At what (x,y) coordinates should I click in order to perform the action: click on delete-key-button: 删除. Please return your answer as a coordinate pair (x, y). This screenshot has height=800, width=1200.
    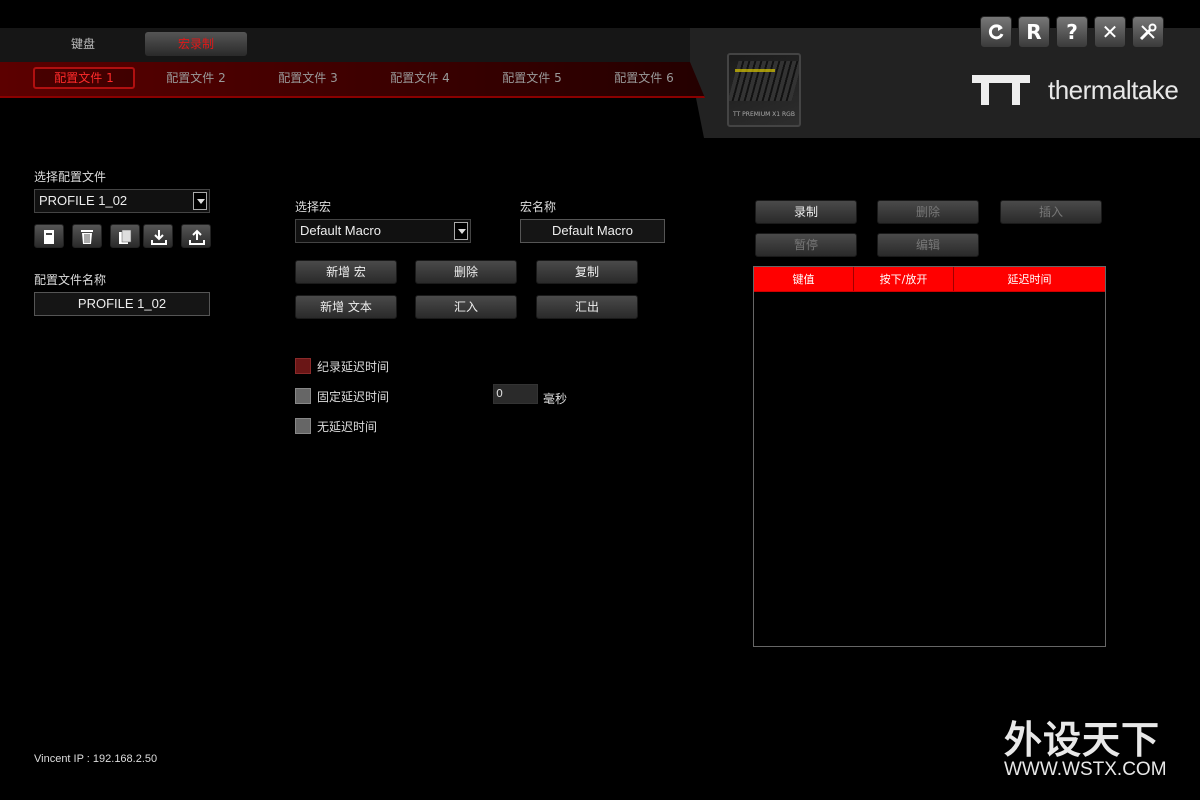
    Looking at the image, I should click on (928, 212).